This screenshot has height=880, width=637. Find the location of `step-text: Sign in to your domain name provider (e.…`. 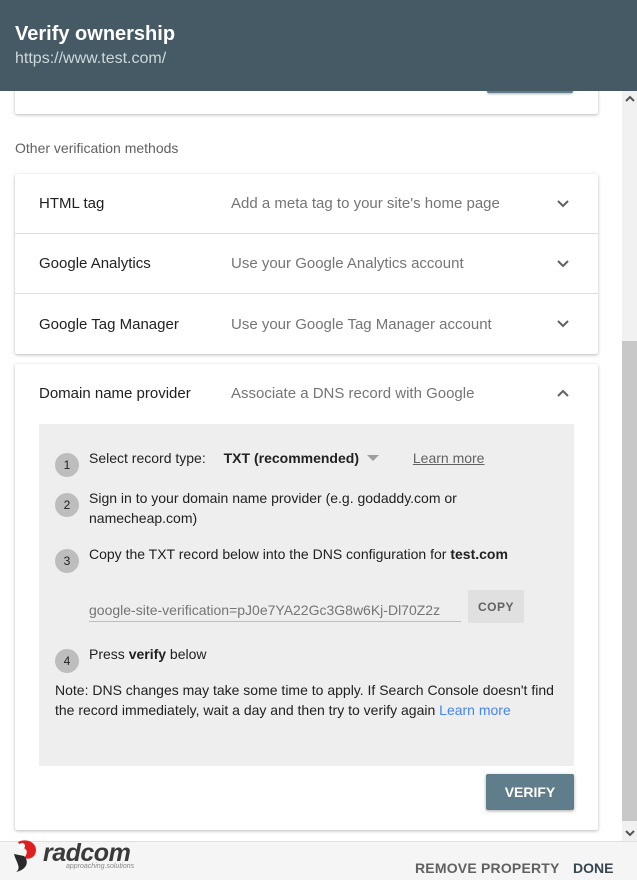

step-text: Sign in to your domain name provider (e.… is located at coordinates (273, 508).